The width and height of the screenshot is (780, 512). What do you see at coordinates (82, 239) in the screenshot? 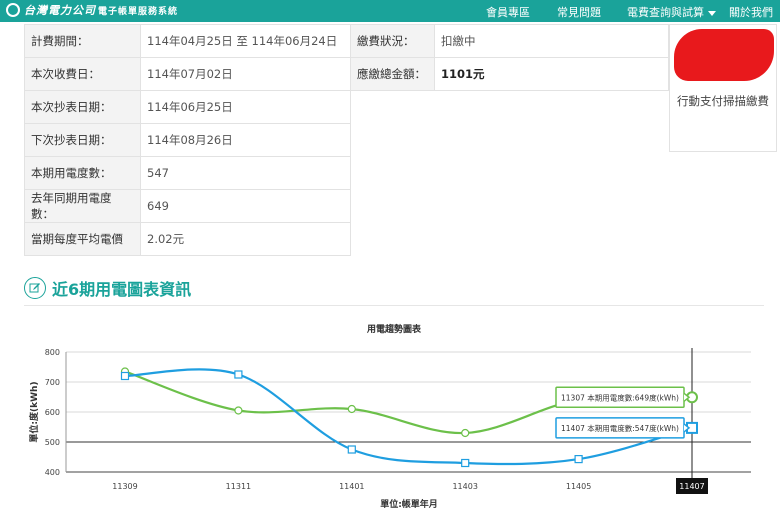
I see `avg-price-label: 當期每度平均電價` at bounding box center [82, 239].